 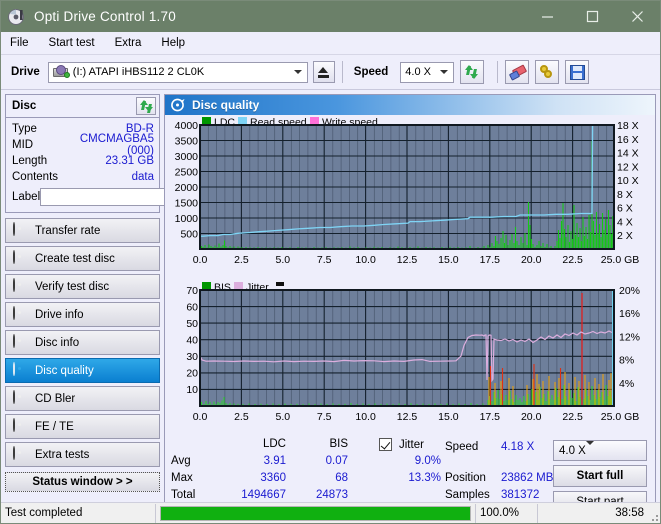 What do you see at coordinates (200, 417) in the screenshot?
I see `svg-text: 0.0` at bounding box center [200, 417].